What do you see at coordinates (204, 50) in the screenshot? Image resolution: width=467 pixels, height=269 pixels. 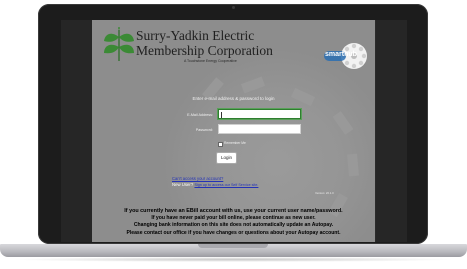 I see `coop-name-line2: Membership Corporation` at bounding box center [204, 50].